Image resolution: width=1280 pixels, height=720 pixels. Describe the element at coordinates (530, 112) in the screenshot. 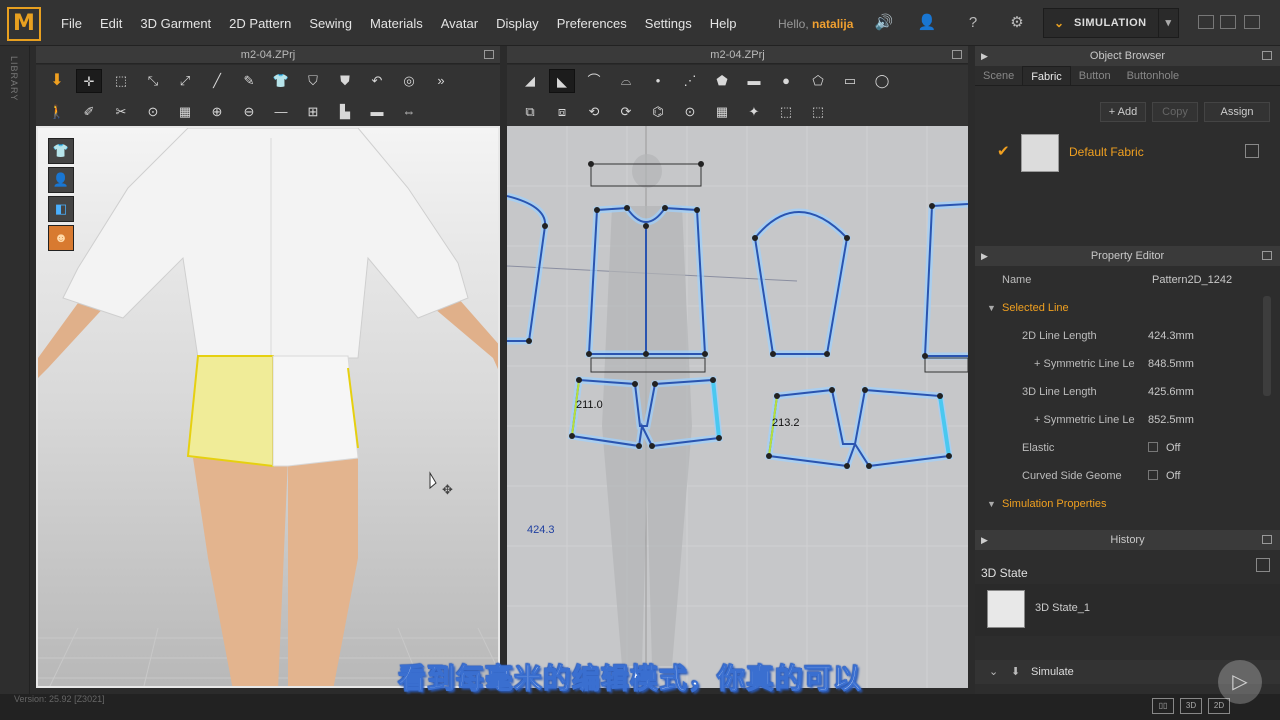

I see `segment-sewing-icon: ⧉` at that location.